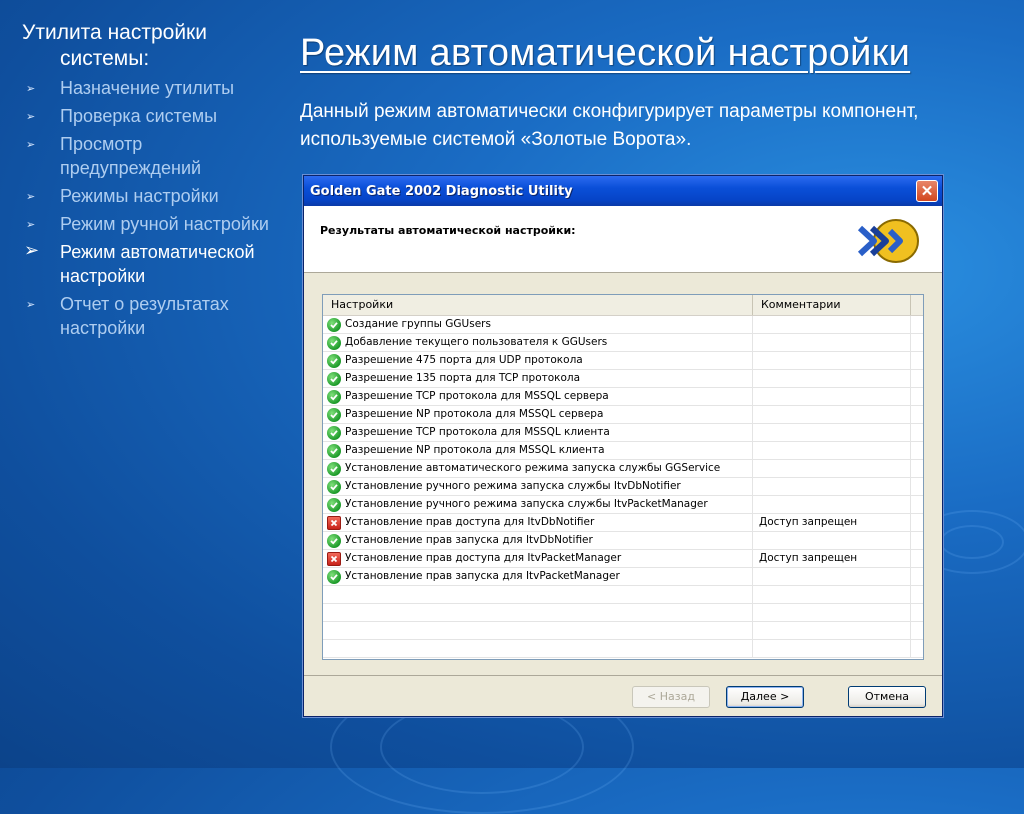  I want to click on setting-label: Разрешение 475 порта для UDP протокола, so click(464, 360).